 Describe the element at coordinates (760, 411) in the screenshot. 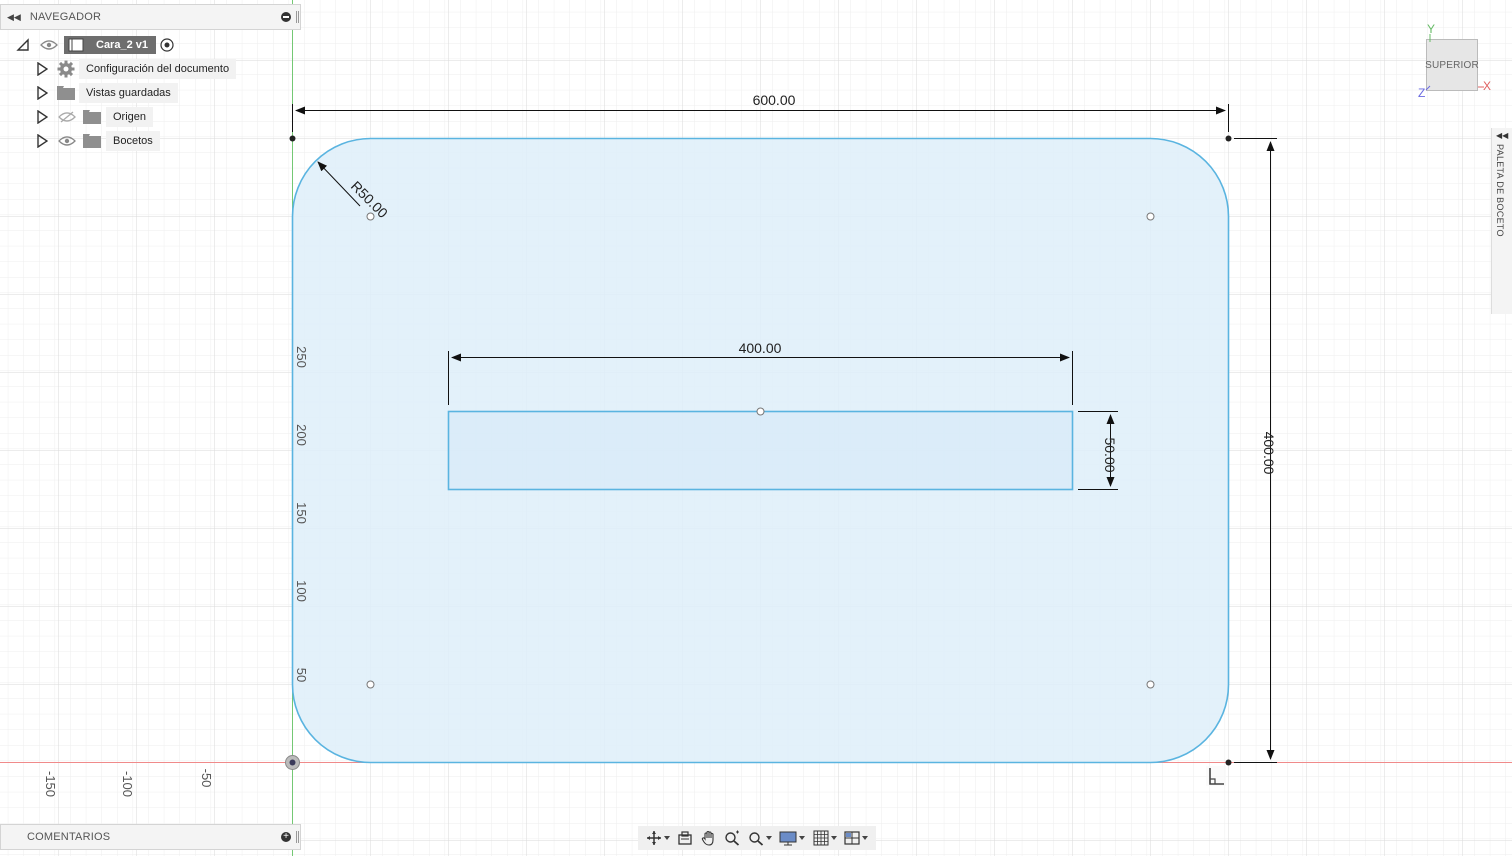

I see `slot-midpoint` at that location.